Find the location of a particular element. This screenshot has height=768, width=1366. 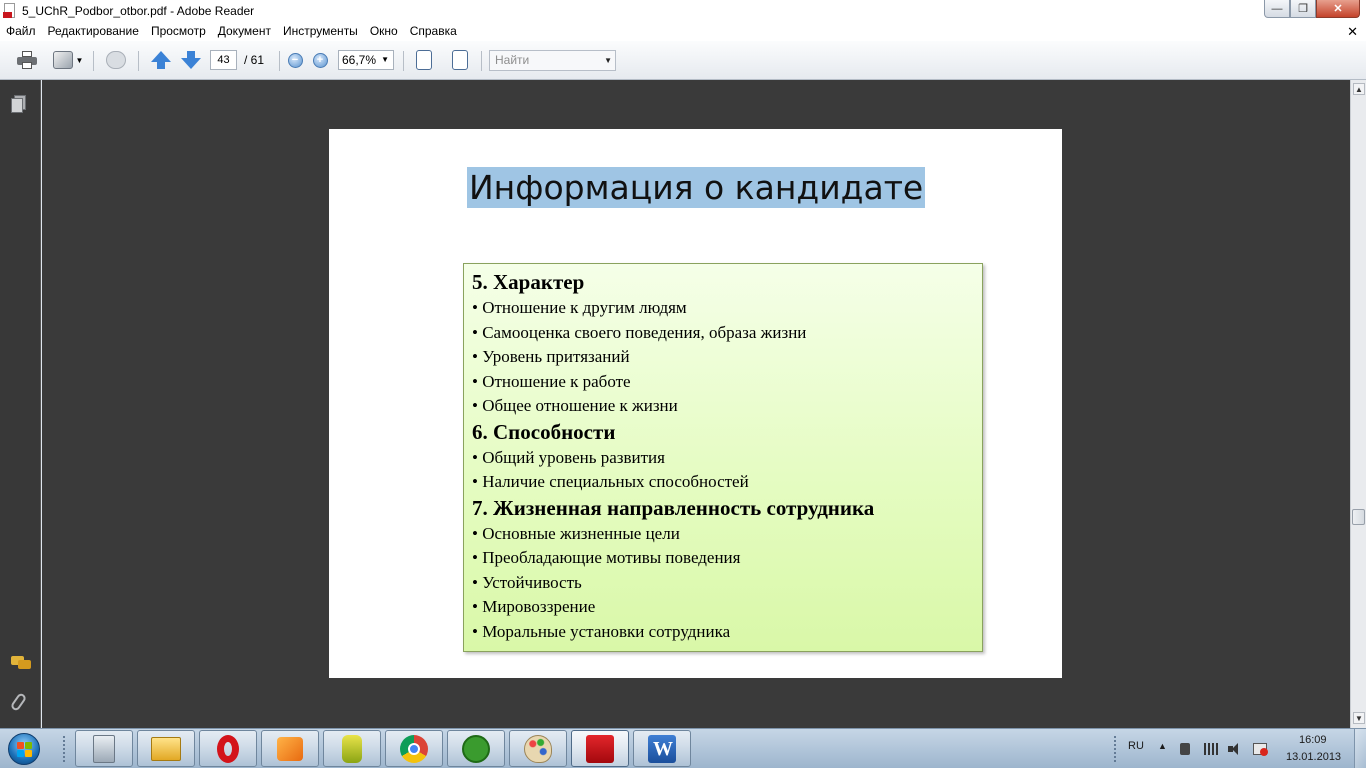

comments-icon is located at coordinates (21, 664).